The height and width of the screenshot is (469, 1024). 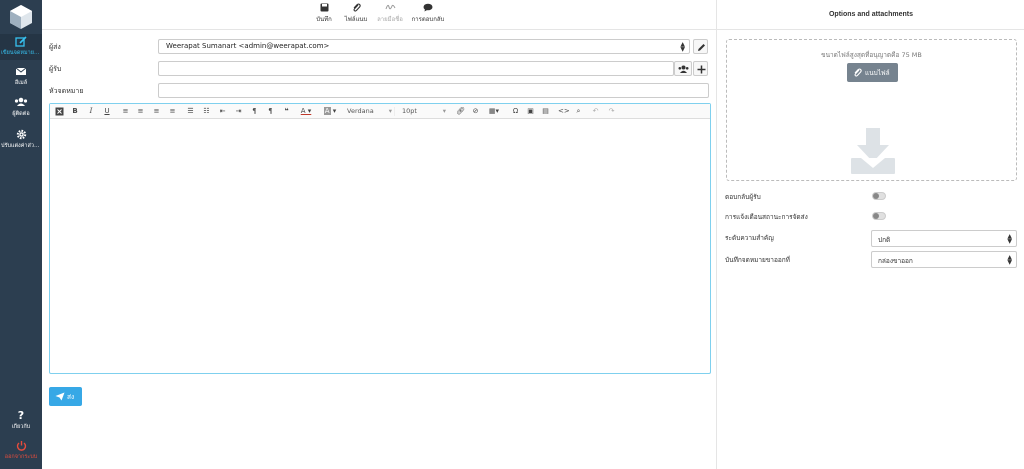 I want to click on numbered-list-icon: ☷, so click(x=206, y=111).